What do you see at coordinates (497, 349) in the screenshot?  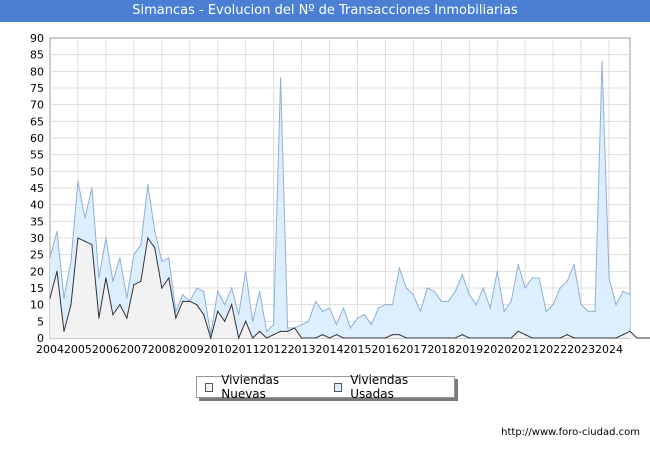 I see `x-tick-label: 2020` at bounding box center [497, 349].